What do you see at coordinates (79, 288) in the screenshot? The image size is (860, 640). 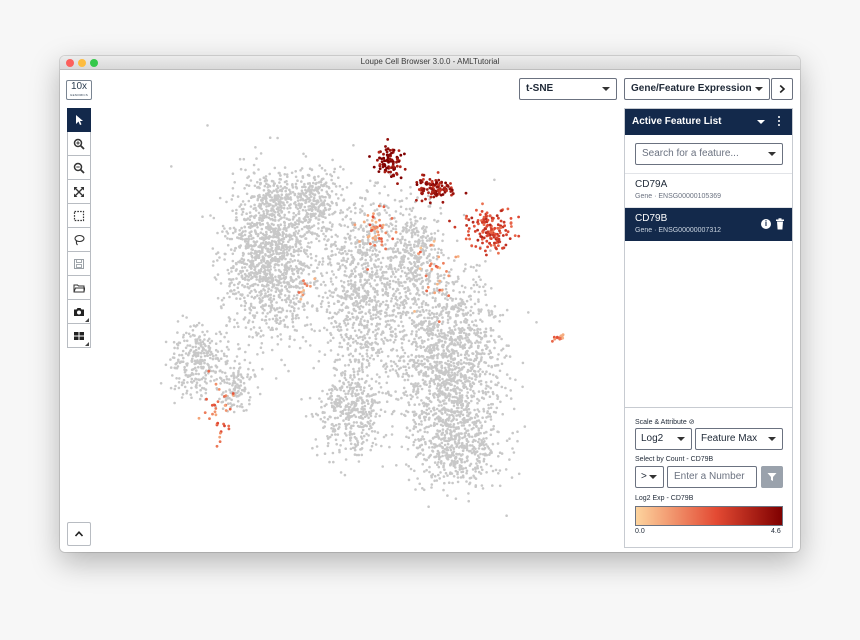 I see `open-folder-button` at bounding box center [79, 288].